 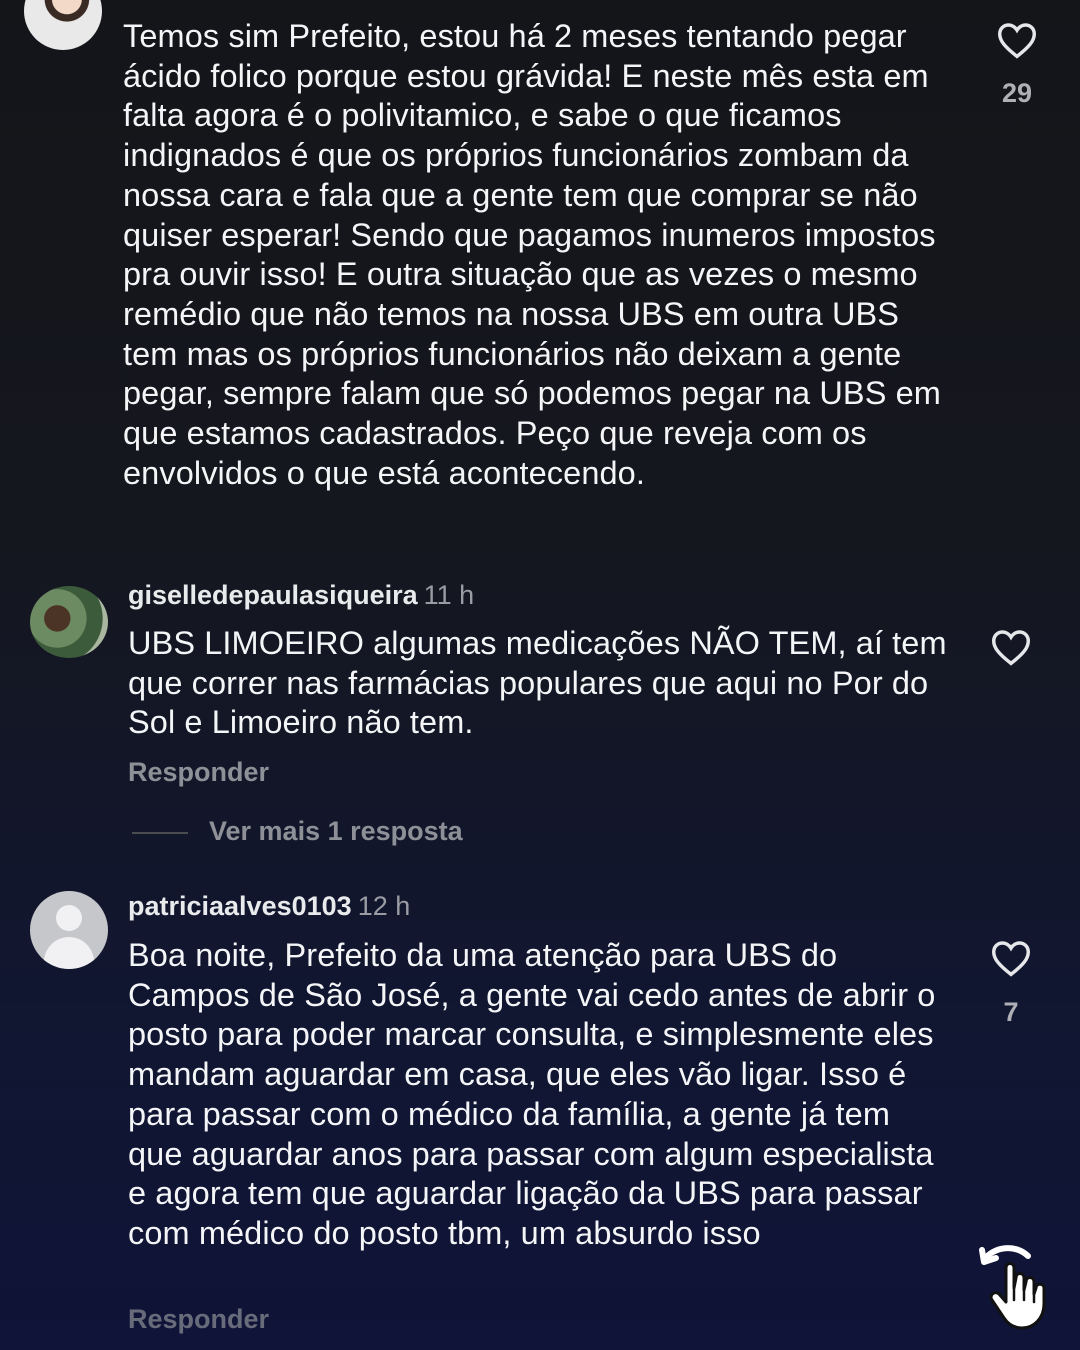 I want to click on username: giselledepaulasiqueira, so click(x=273, y=595).